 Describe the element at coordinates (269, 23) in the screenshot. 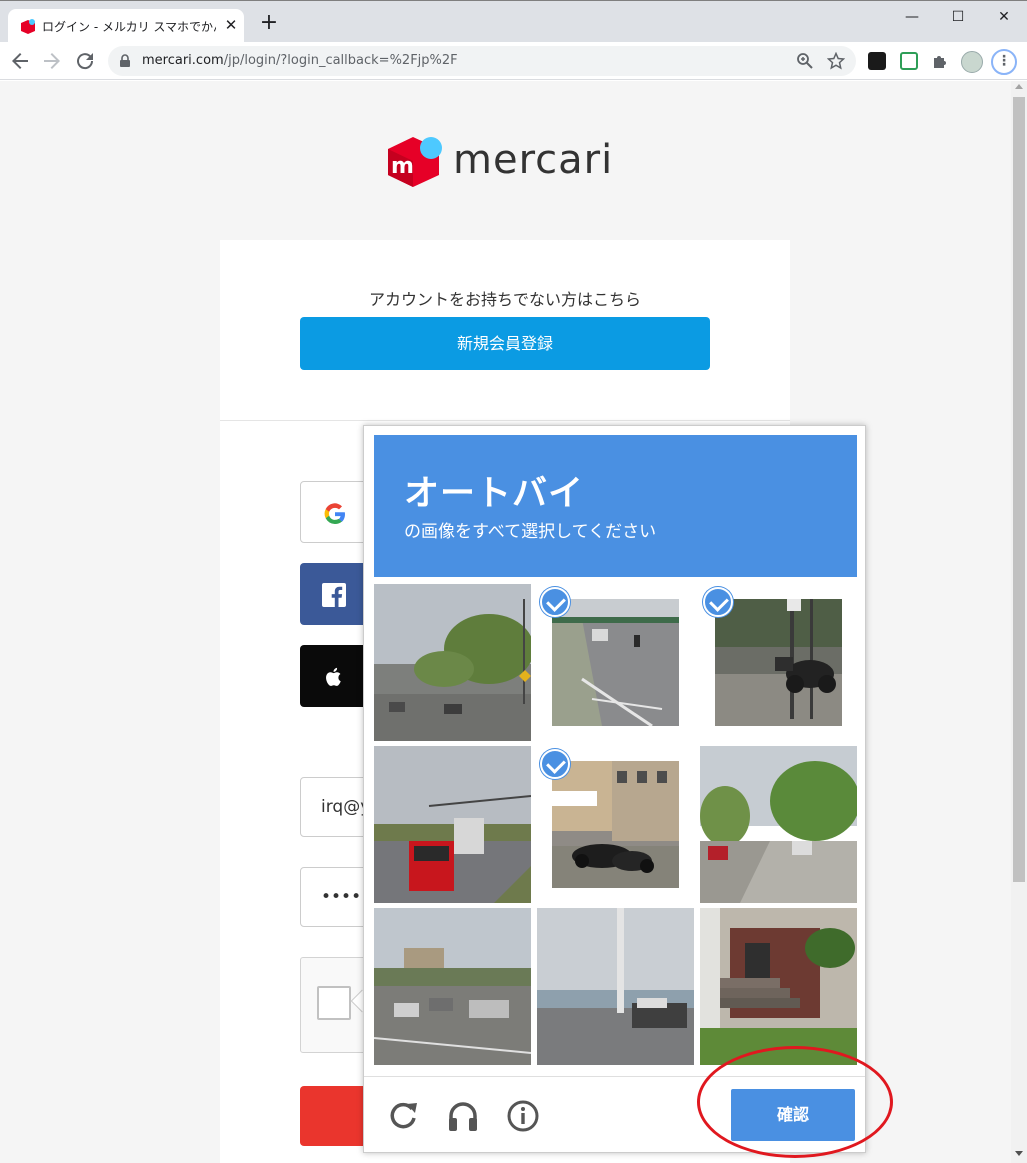

I see `new-tab-button: +` at that location.